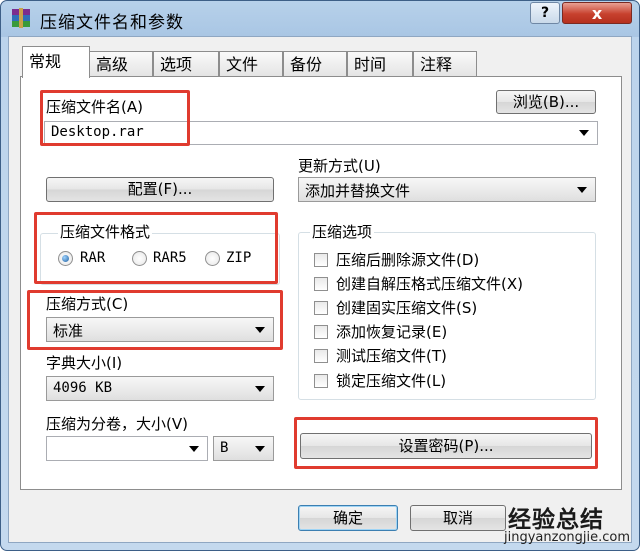  I want to click on archive-name-value: Desktop.rar, so click(97, 132).